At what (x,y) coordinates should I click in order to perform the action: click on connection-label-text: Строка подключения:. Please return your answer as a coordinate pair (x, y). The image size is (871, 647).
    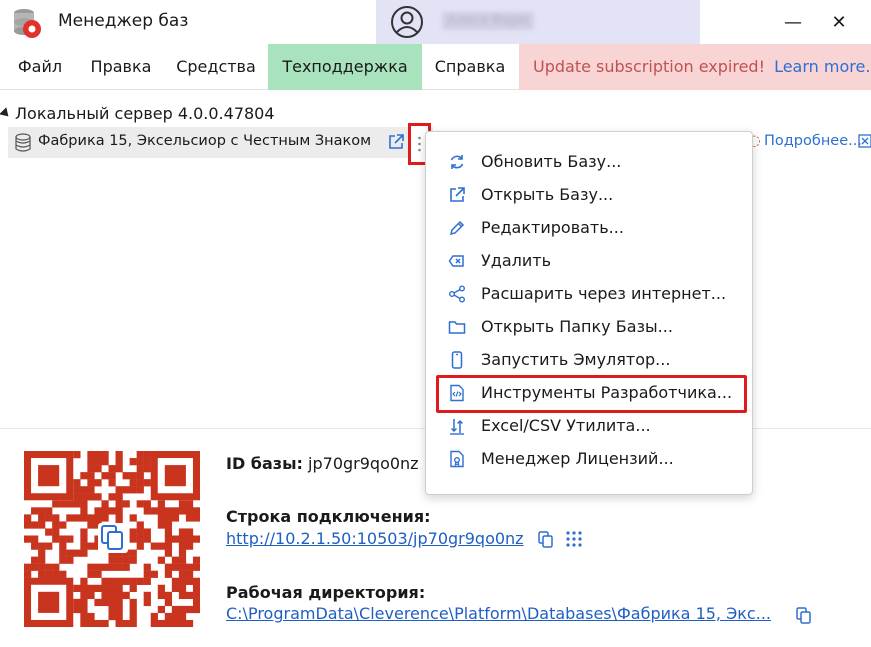
    Looking at the image, I should click on (328, 516).